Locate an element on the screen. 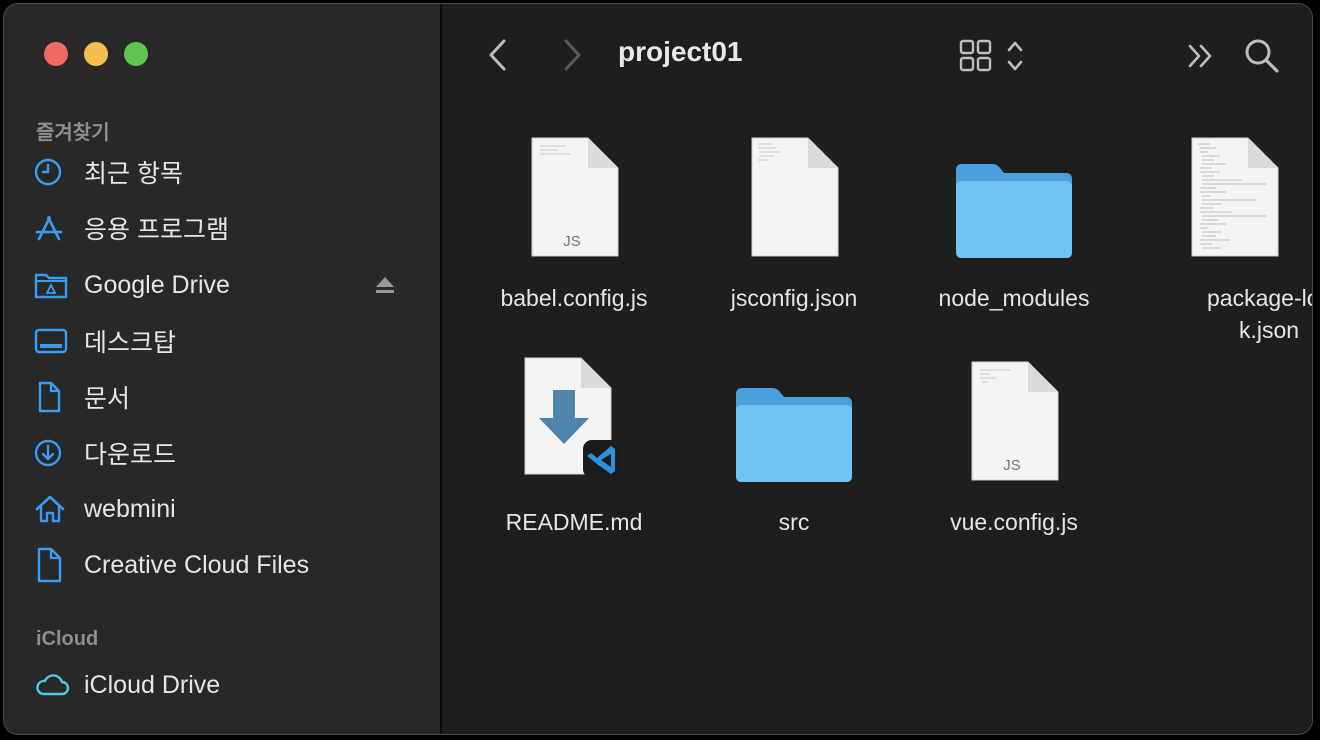 This screenshot has width=1320, height=740. cloud-icon is located at coordinates (52, 685).